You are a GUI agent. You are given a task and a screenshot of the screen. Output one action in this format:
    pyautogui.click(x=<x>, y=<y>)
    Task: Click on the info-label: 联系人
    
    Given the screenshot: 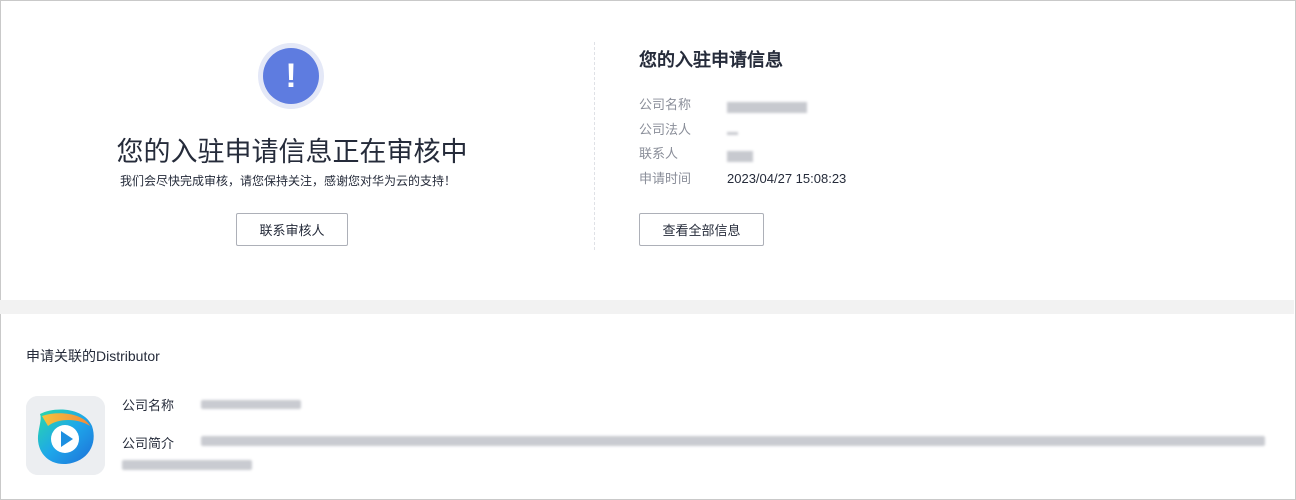 What is the action you would take?
    pyautogui.click(x=659, y=153)
    